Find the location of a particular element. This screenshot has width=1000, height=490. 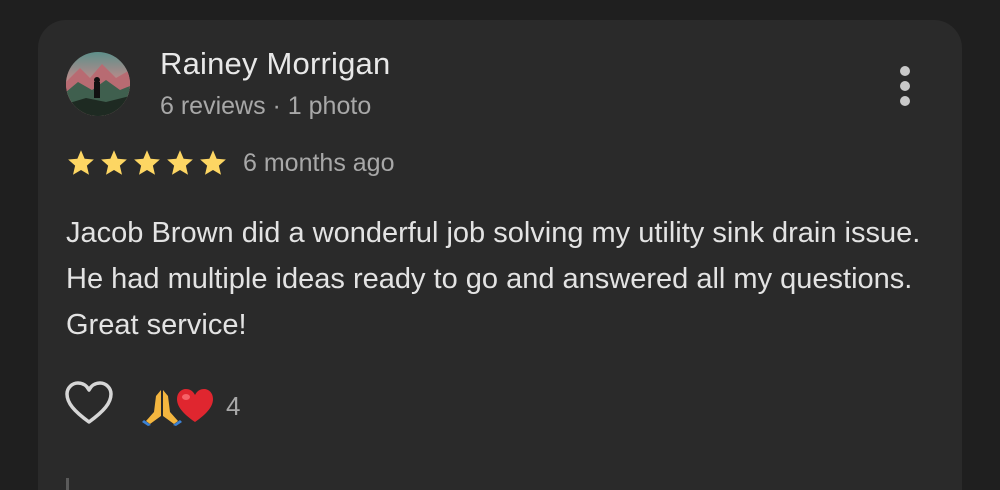

red-heart-emoji-icon is located at coordinates (195, 405).